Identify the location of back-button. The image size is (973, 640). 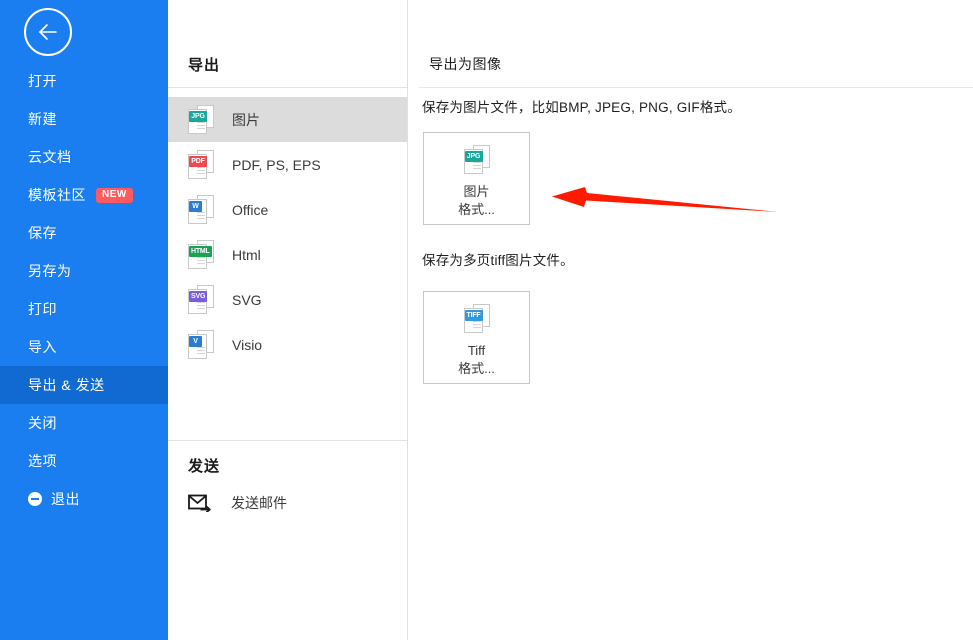
(48, 32).